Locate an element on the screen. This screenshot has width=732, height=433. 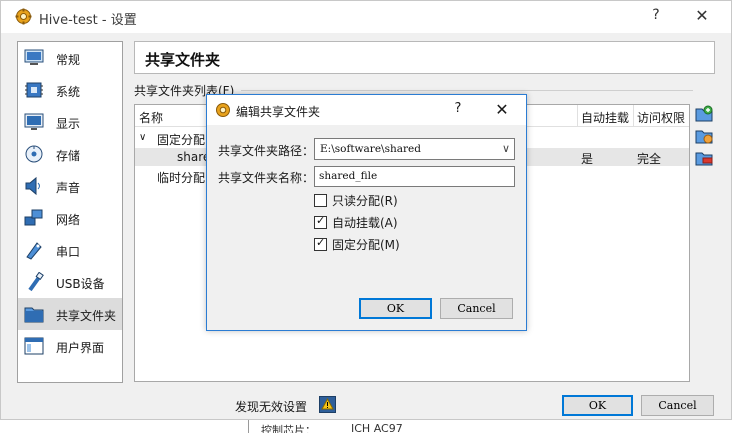
ui-window-icon is located at coordinates (34, 346).